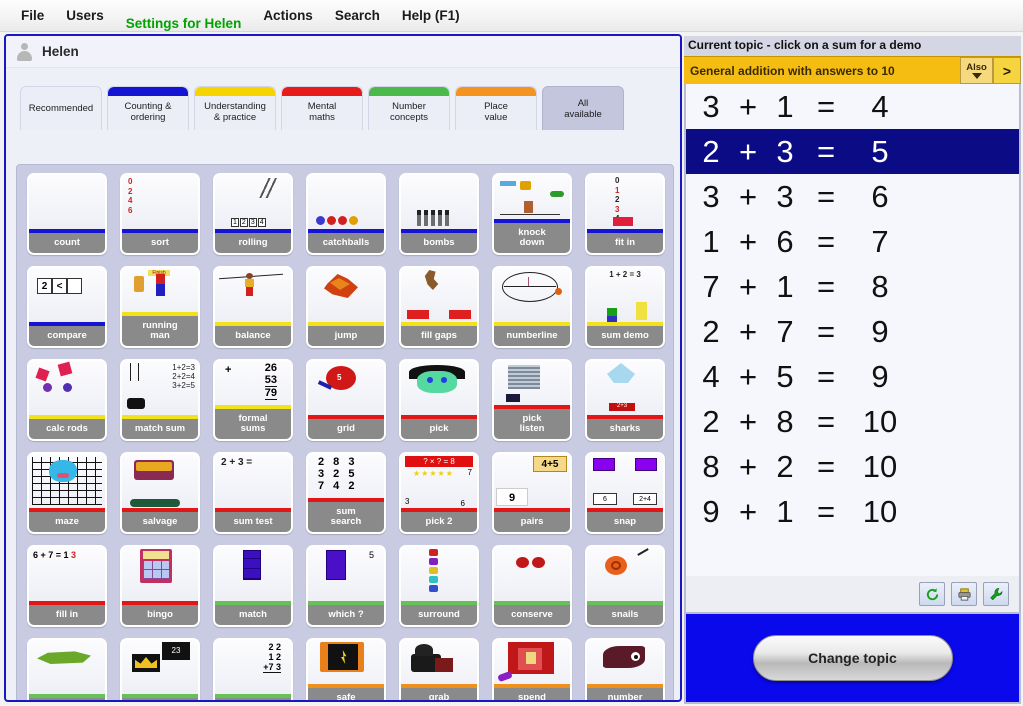 Image resolution: width=1023 pixels, height=706 pixels. Describe the element at coordinates (852, 241) in the screenshot. I see `sum-row: 1 +6 = 7` at that location.